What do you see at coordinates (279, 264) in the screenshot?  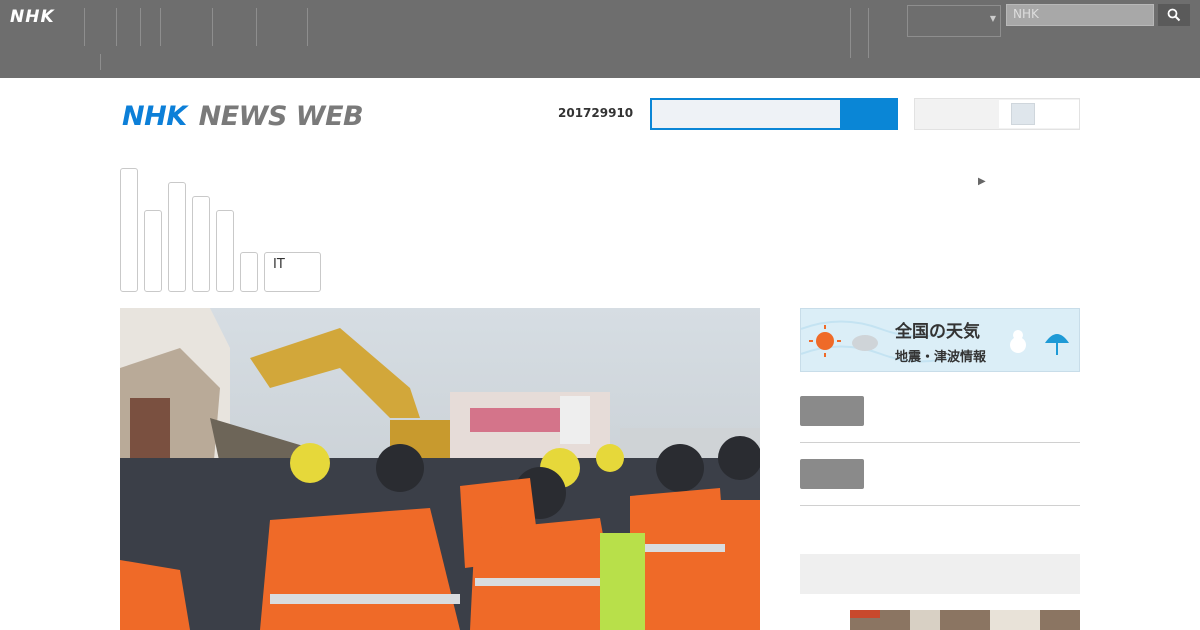 I see `category-tab-label: IT` at bounding box center [279, 264].